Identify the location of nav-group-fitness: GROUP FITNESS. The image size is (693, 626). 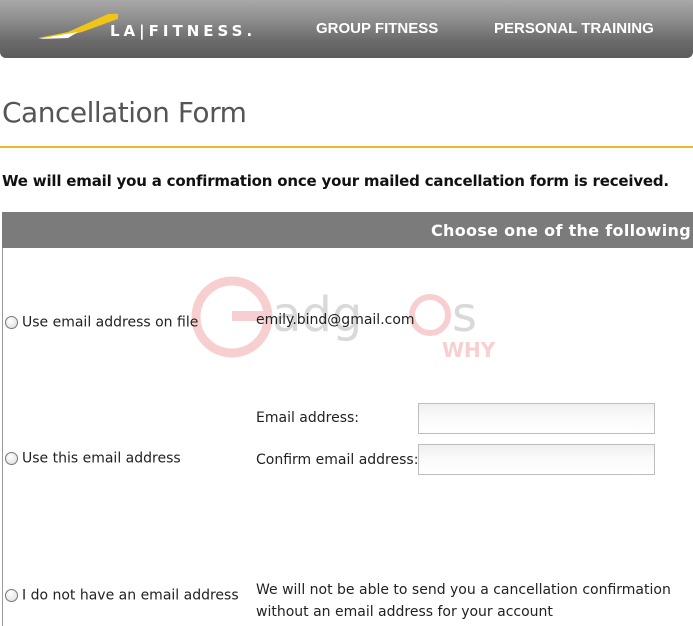
(377, 28).